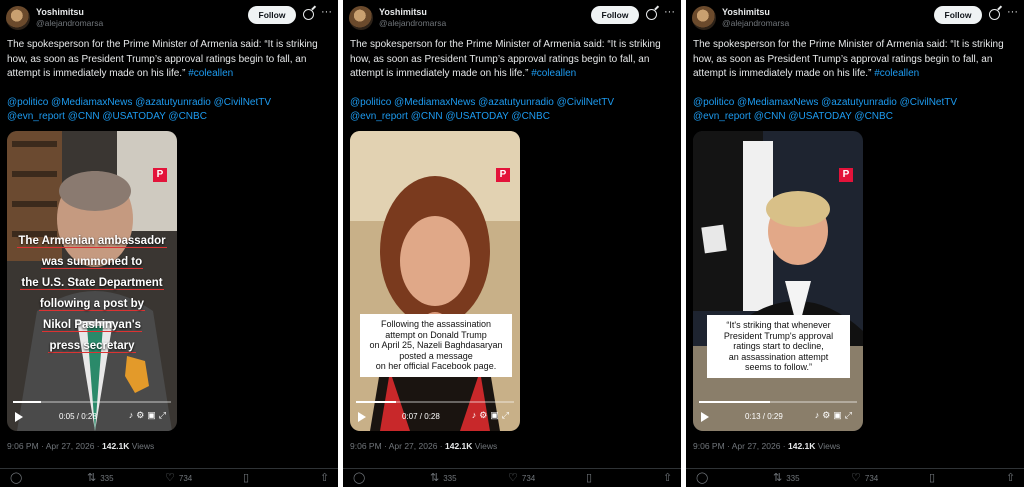 This screenshot has width=1024, height=487. I want to click on caption-line: on April 25, Nazeli Baghdasaryan, so click(436, 345).